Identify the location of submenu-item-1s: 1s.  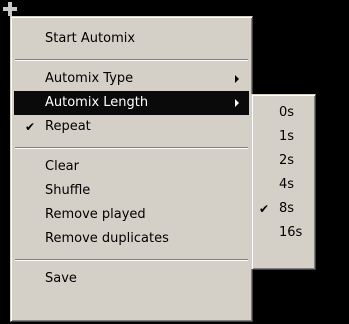
(283, 137).